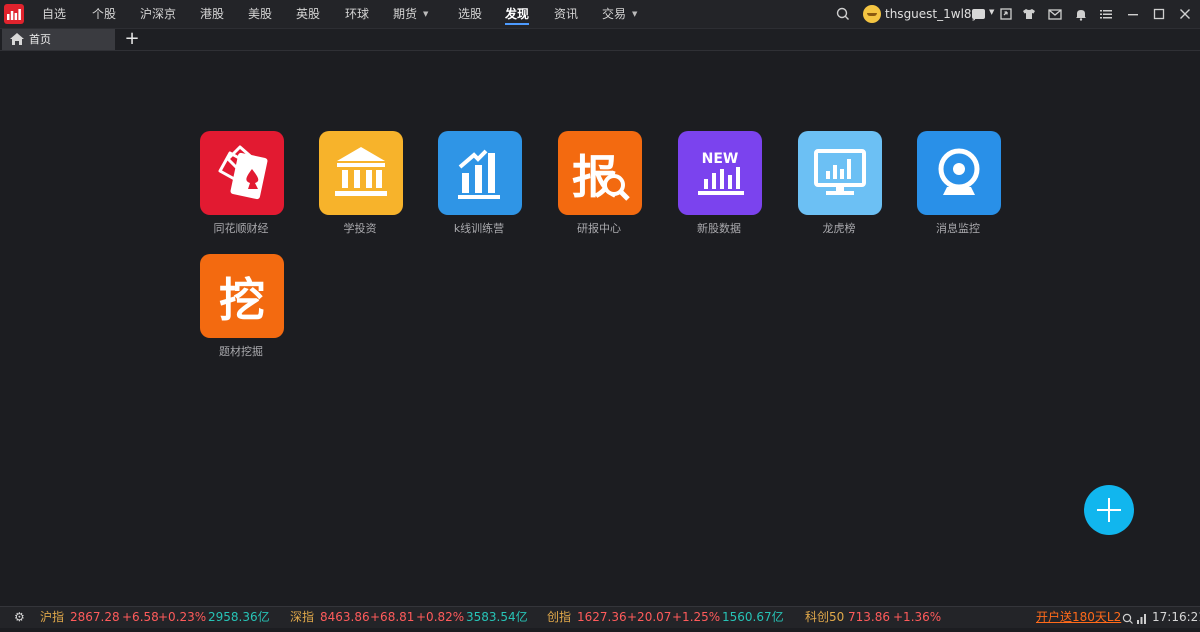 The width and height of the screenshot is (1200, 632). What do you see at coordinates (753, 617) in the screenshot?
I see `index-amount: 1560.67亿` at bounding box center [753, 617].